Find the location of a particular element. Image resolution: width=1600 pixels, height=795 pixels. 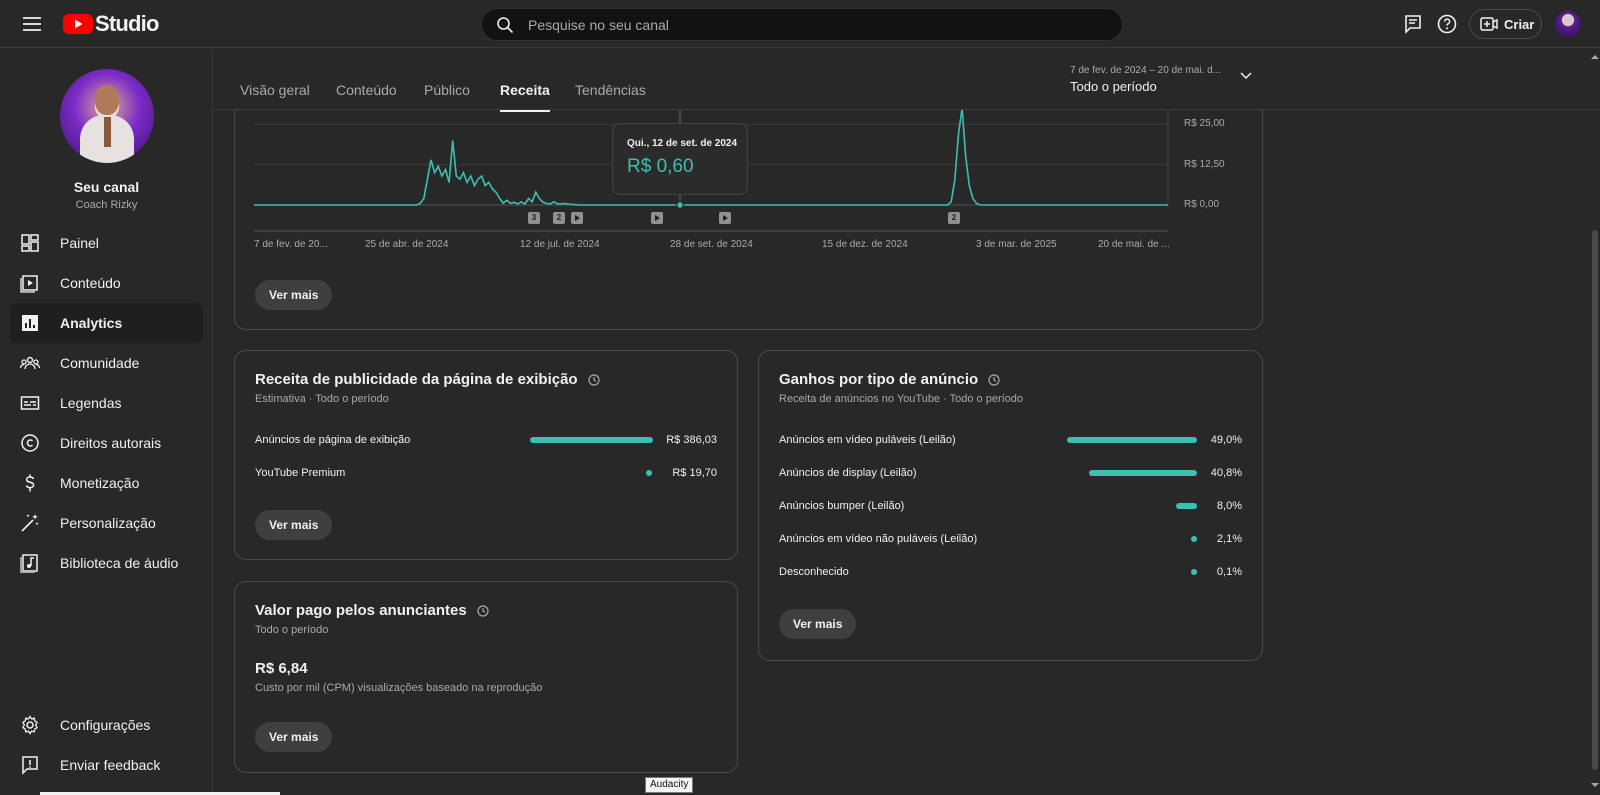

sidebar-item-conteudo: Conteúdo is located at coordinates (106, 283).